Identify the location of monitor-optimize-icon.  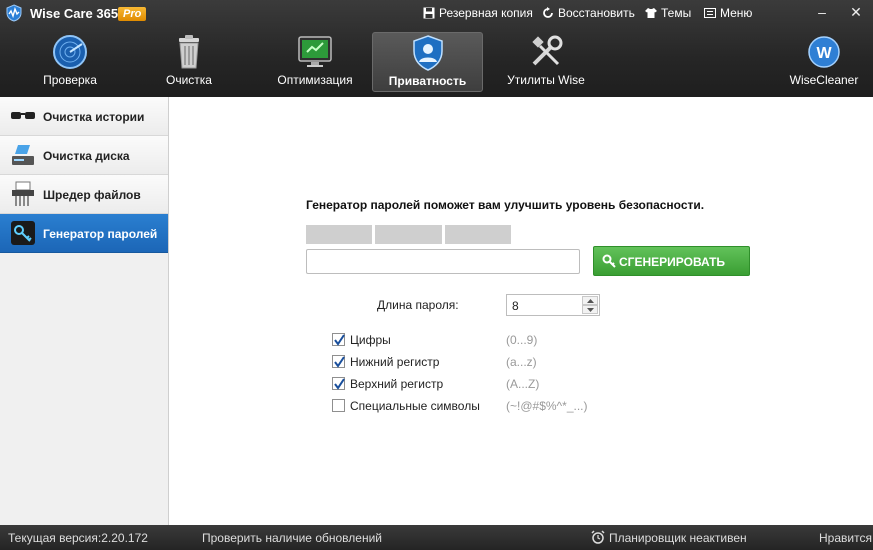
(315, 51).